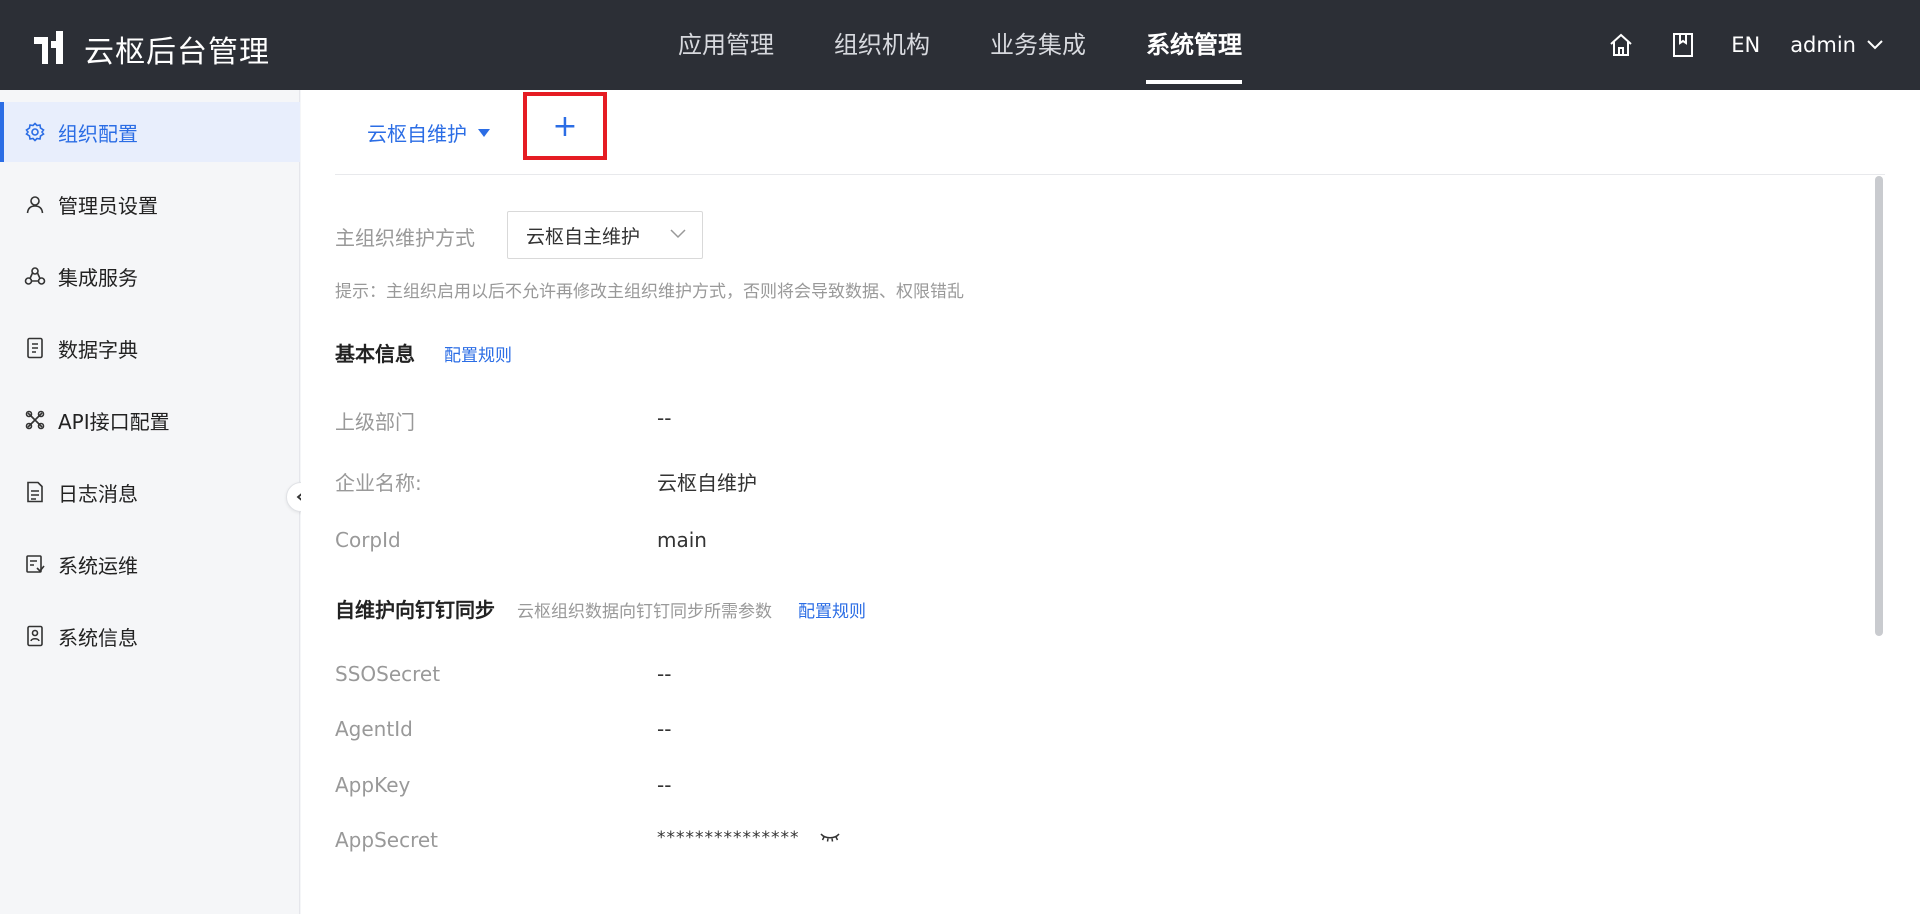  What do you see at coordinates (373, 785) in the screenshot?
I see `field-label: AppKey` at bounding box center [373, 785].